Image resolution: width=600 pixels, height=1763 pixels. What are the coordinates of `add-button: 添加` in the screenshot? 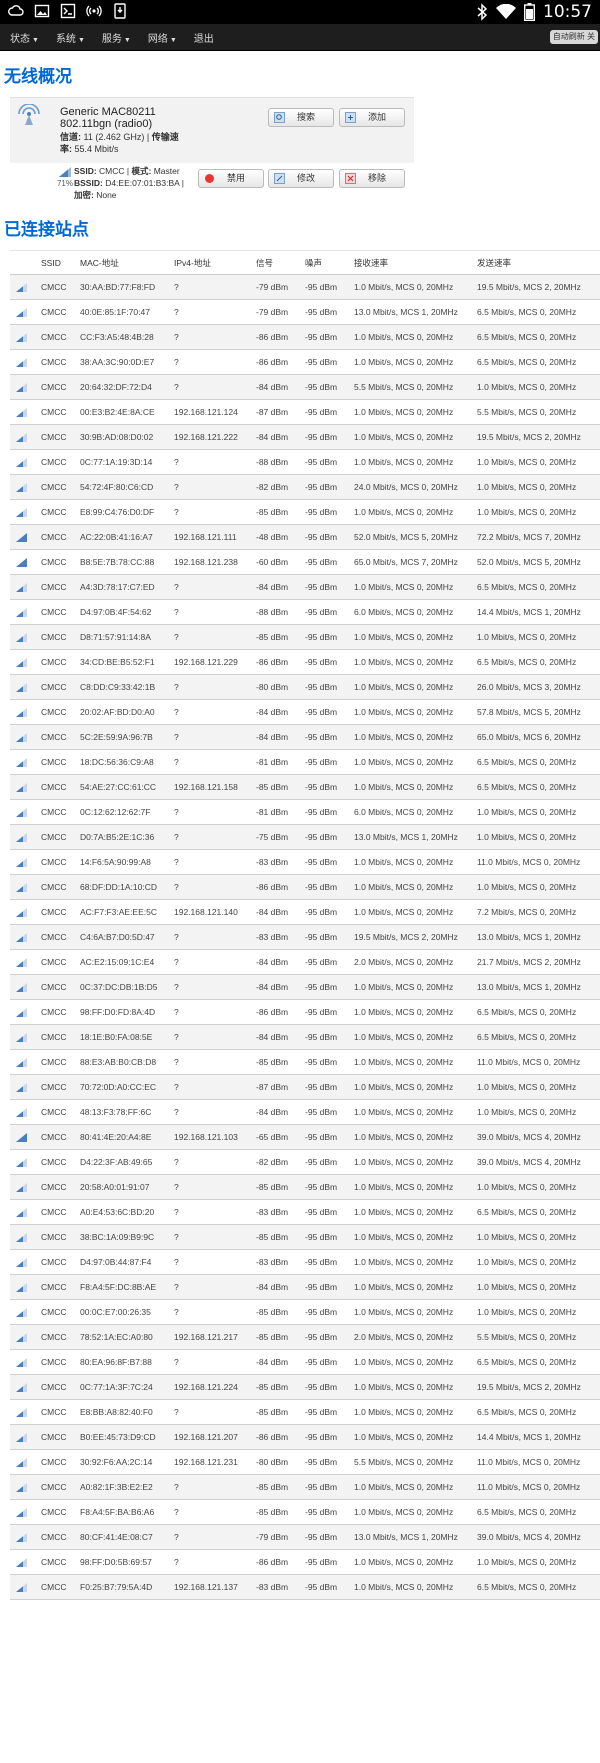 It's located at (372, 117).